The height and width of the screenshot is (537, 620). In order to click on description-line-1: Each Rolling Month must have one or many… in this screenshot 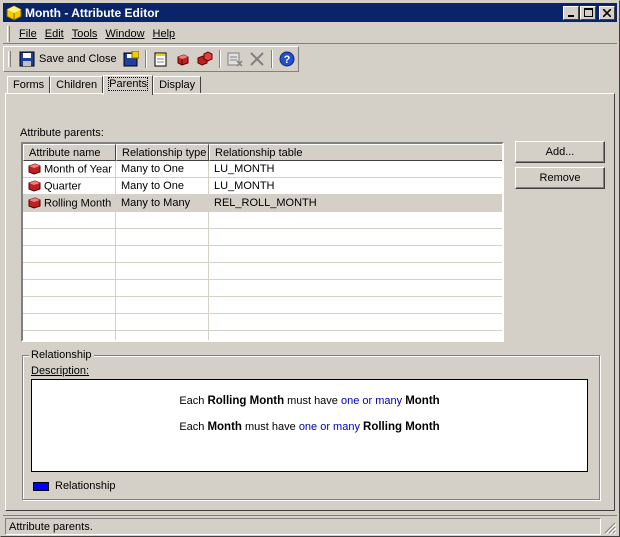, I will do `click(309, 401)`.